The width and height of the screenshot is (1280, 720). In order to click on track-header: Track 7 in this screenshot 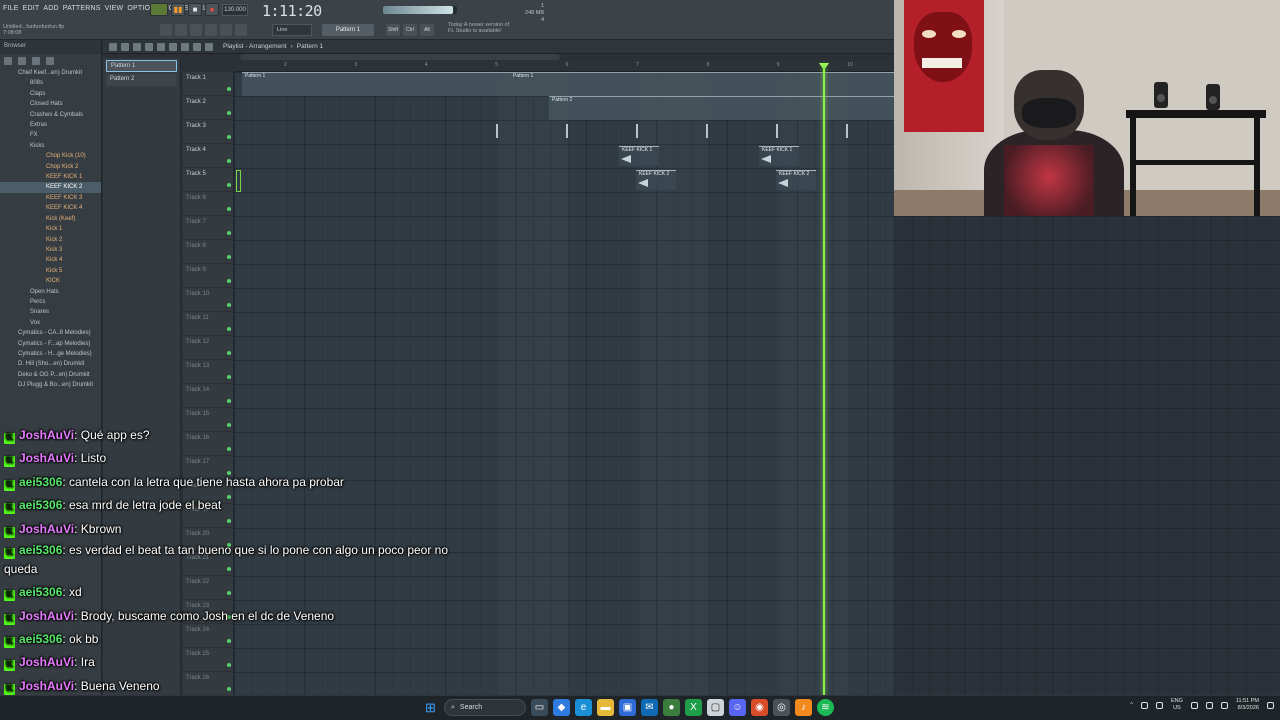, I will do `click(208, 228)`.